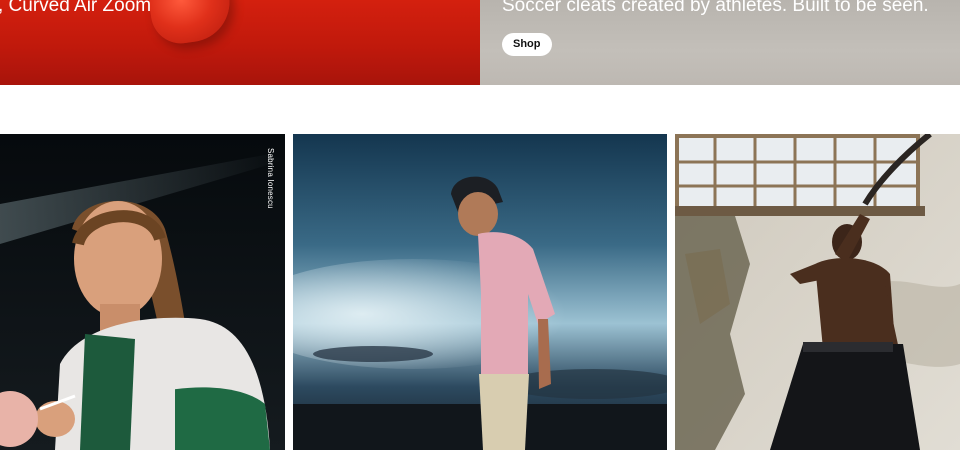 The width and height of the screenshot is (960, 450). I want to click on hero-banner-left: , Curved Air Zoom, so click(240, 42).